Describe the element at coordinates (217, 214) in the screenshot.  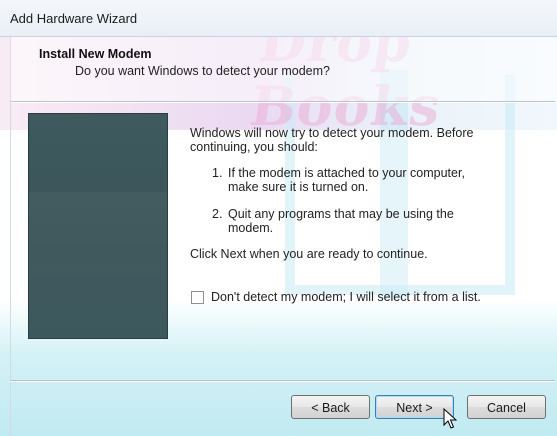
I see `step-number: 2.` at that location.